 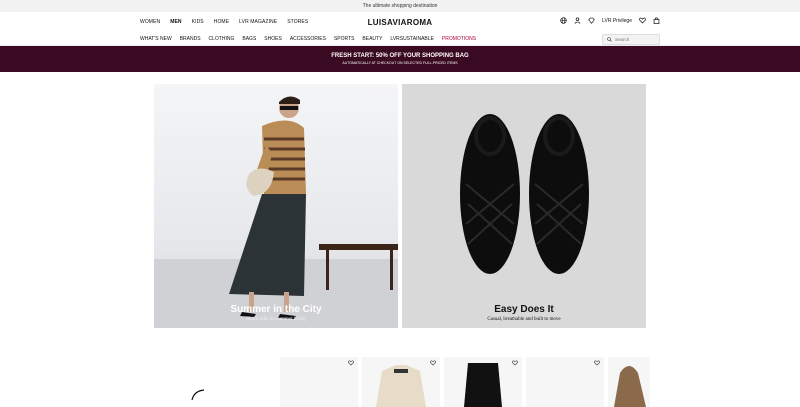 What do you see at coordinates (400, 56) in the screenshot?
I see `promo-title: FRESH START: 50% OFF YOUR SHOPPING BAG` at bounding box center [400, 56].